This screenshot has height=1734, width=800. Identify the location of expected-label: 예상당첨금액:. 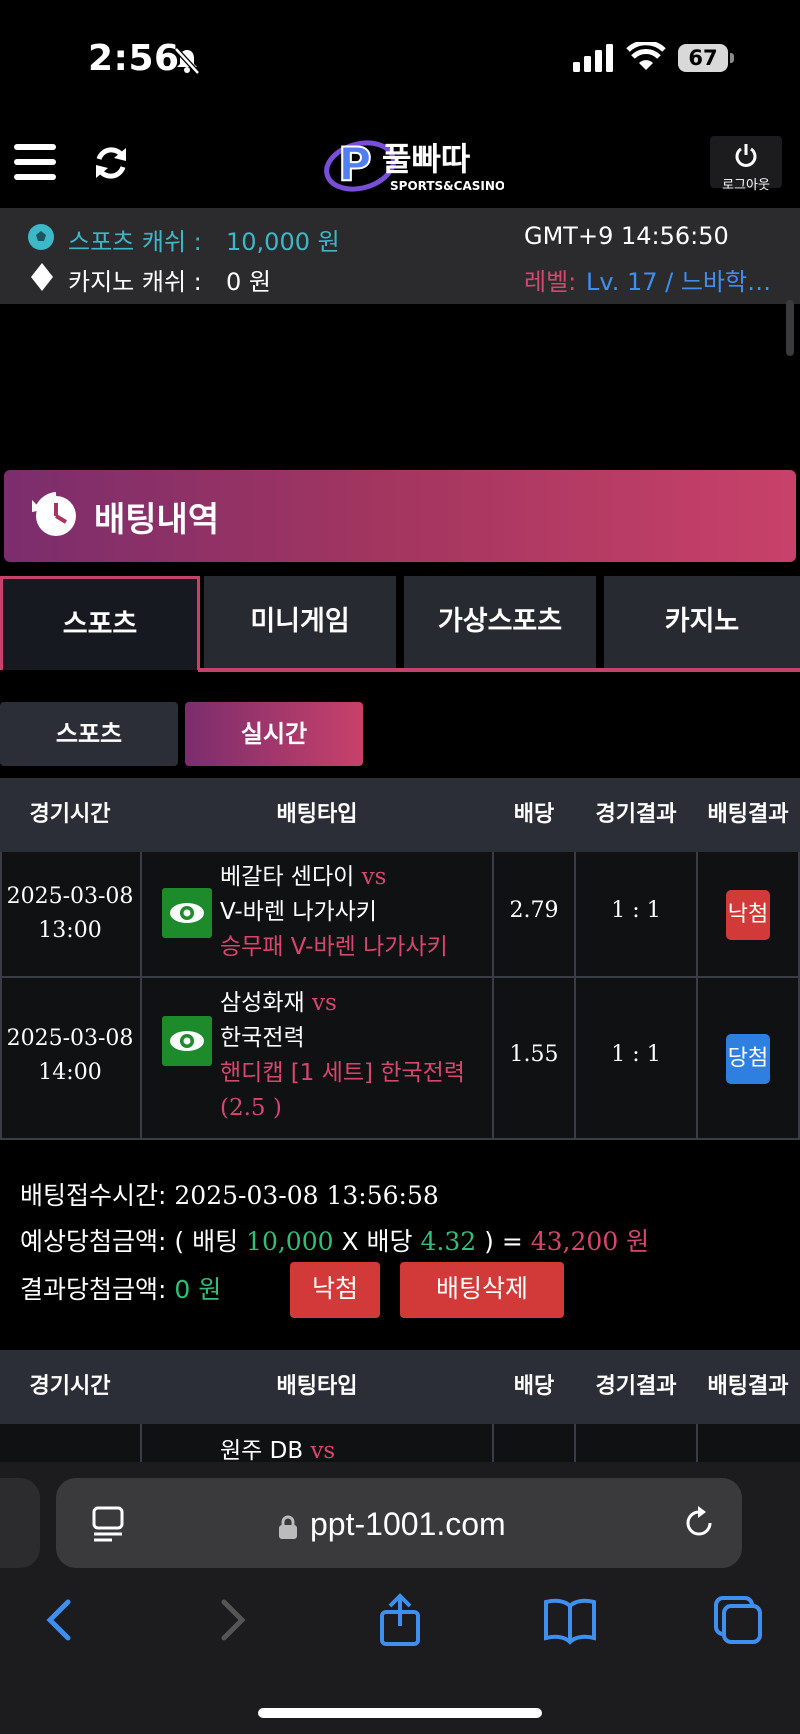
(93, 1241).